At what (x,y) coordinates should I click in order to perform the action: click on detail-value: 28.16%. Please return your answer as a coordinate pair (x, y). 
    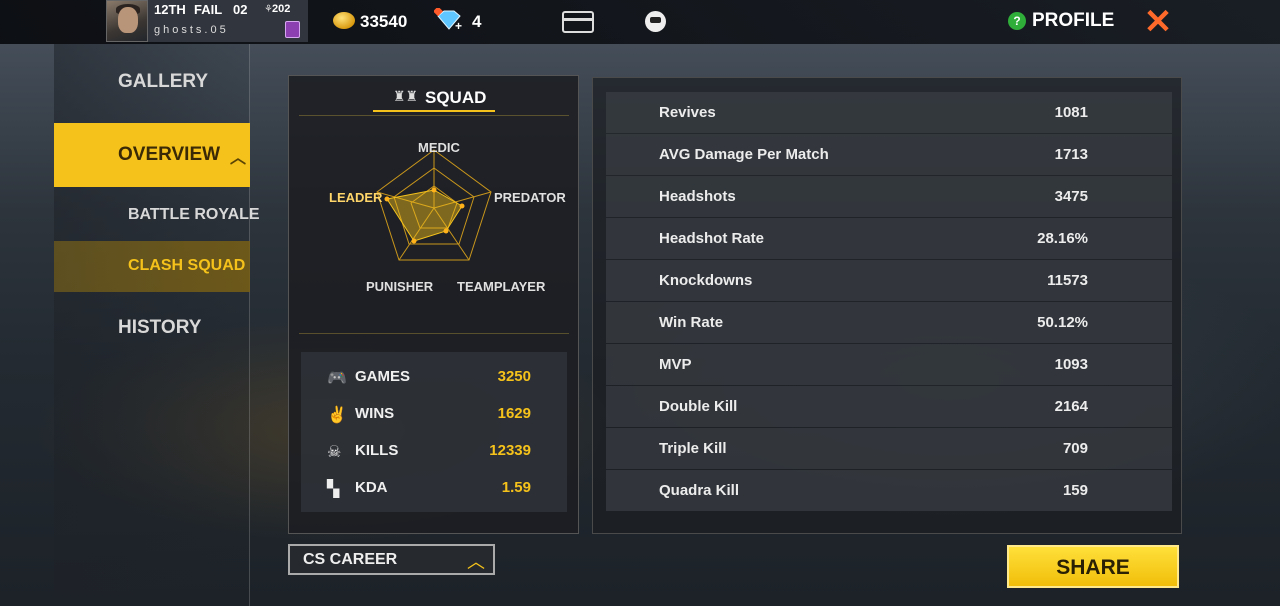
    Looking at the image, I should click on (1062, 238).